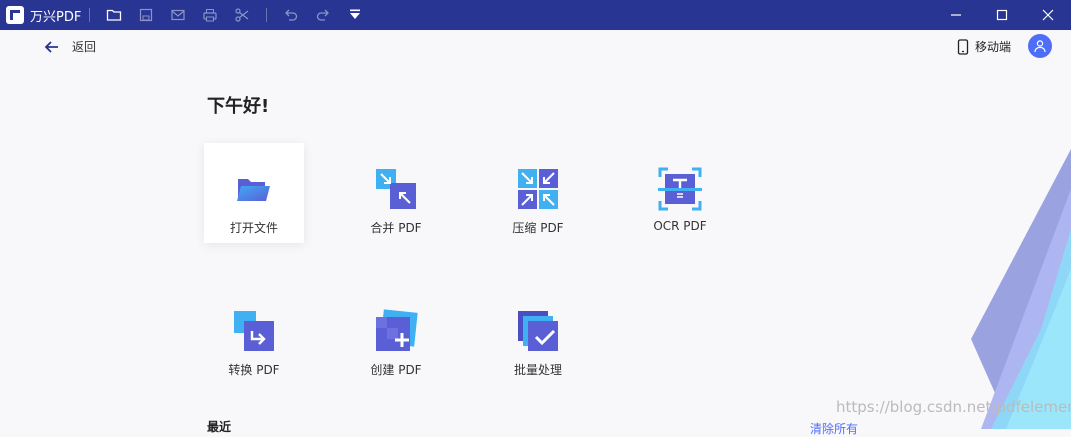  Describe the element at coordinates (219, 427) in the screenshot. I see `recent-title: 最近` at that location.